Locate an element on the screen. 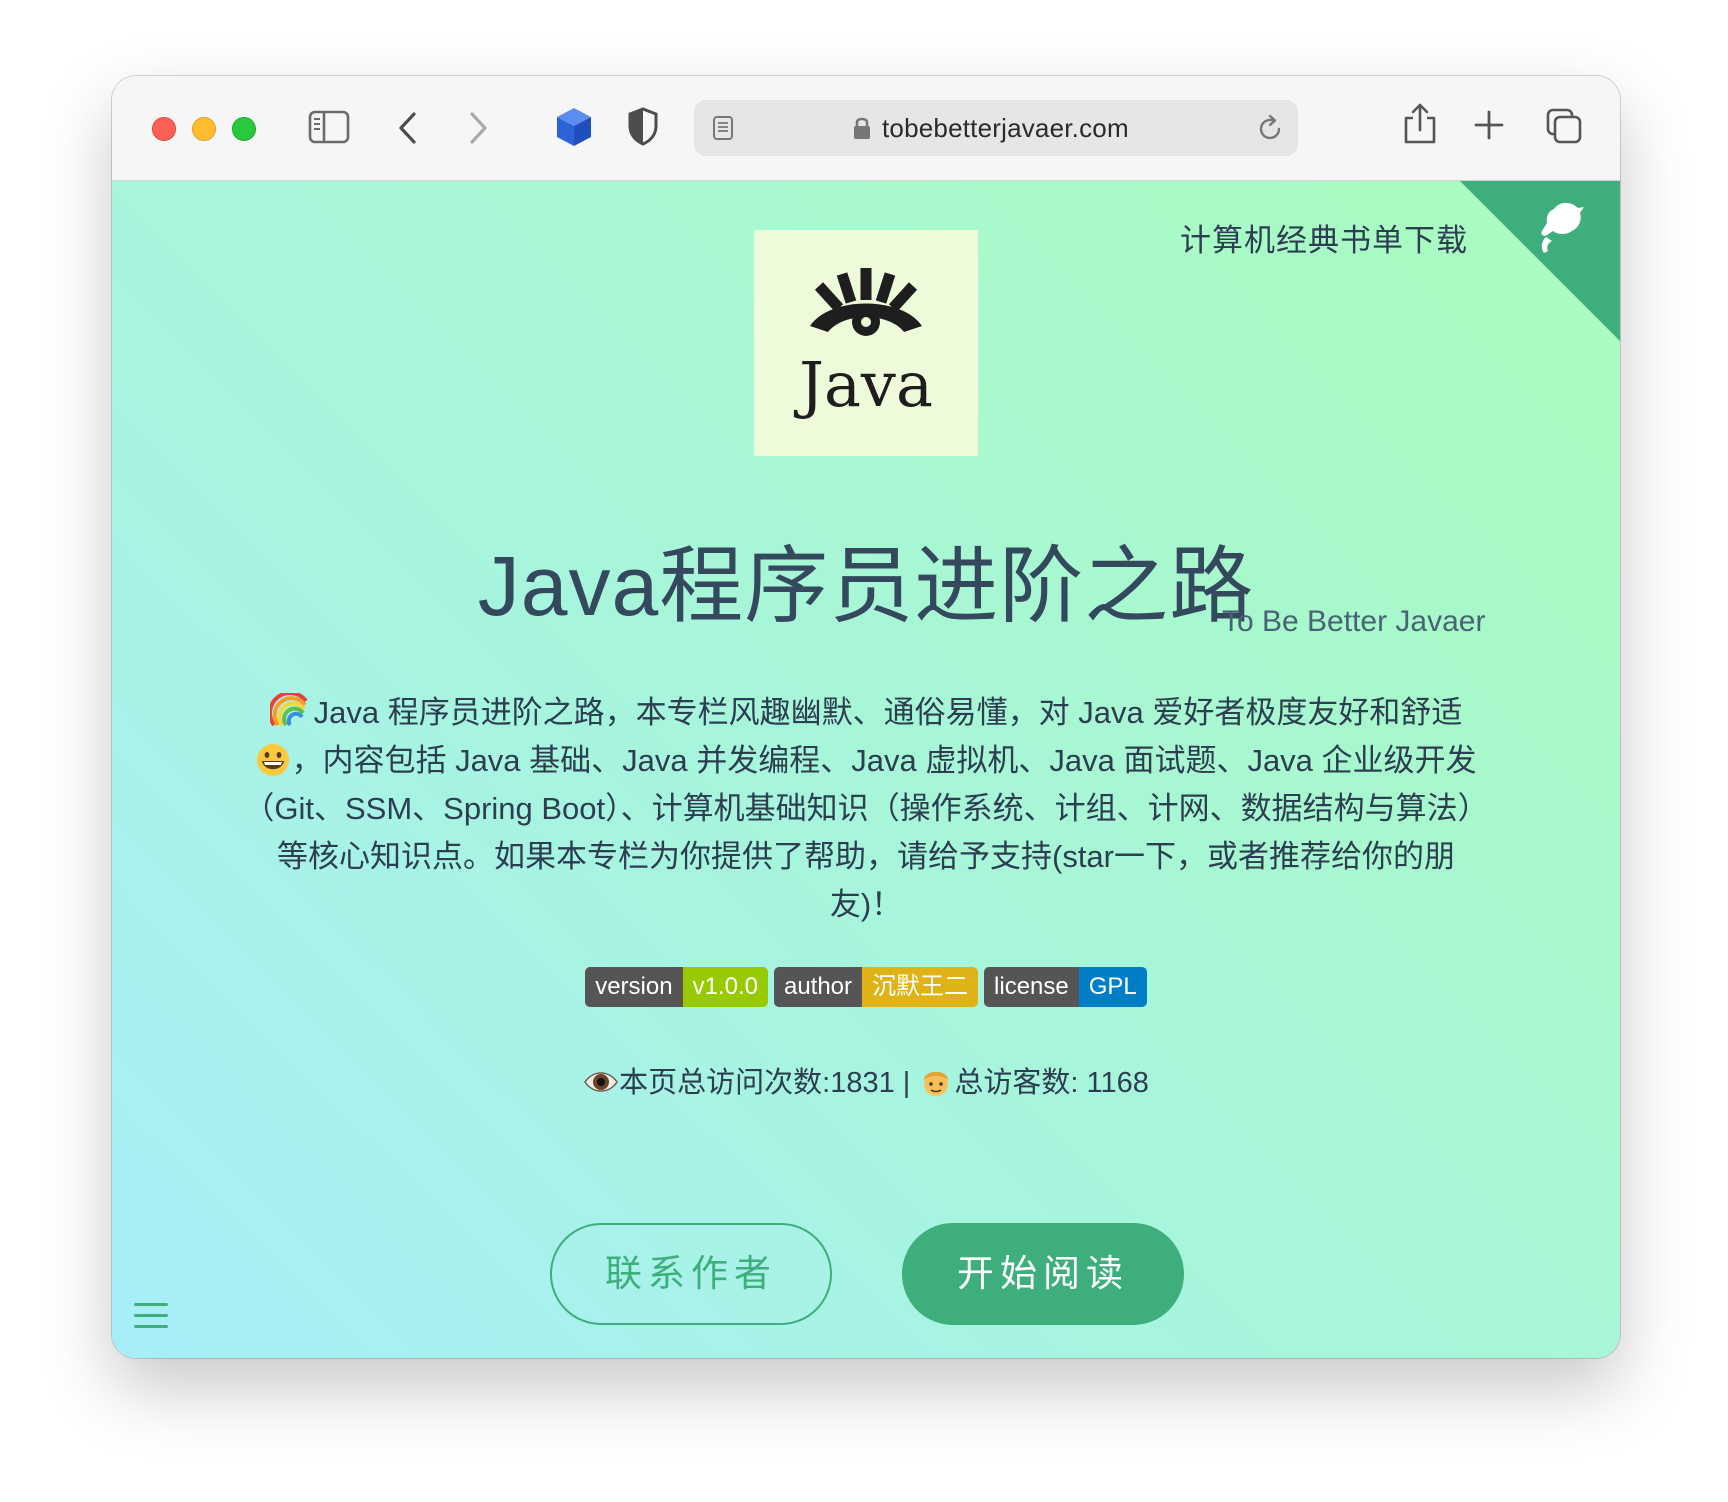 This screenshot has height=1502, width=1728. person-emoji-icon is located at coordinates (936, 1083).